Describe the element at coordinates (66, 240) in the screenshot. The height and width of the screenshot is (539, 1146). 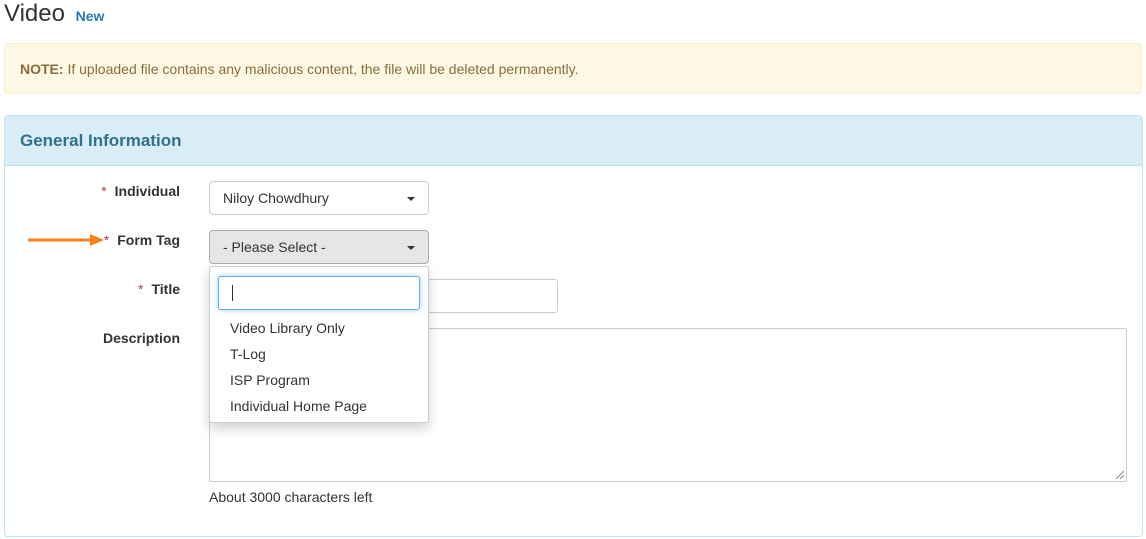
I see `arrow-right-icon` at that location.